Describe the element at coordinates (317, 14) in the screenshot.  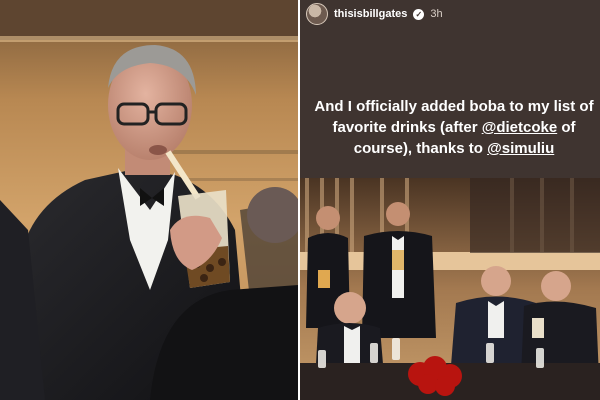
I see `avatar` at that location.